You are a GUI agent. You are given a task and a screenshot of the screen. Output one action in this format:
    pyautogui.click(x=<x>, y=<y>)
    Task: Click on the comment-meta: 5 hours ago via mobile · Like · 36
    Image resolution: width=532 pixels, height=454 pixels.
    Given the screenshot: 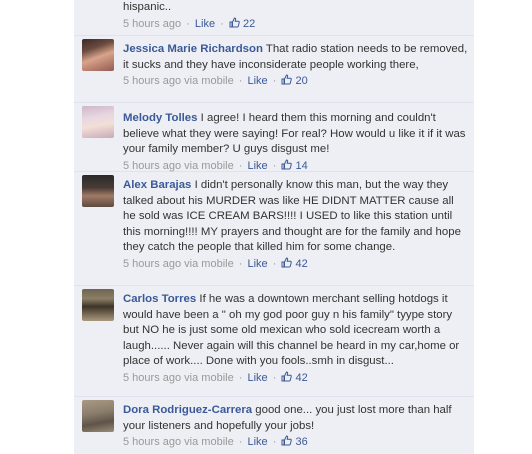 What is the action you would take?
    pyautogui.click(x=295, y=443)
    